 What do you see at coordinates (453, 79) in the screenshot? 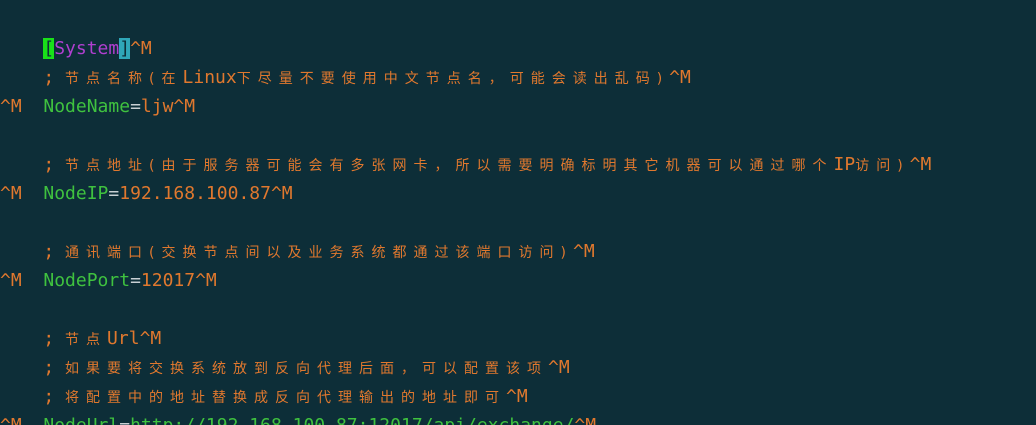
I see `comment-text-cont: 下尽量不要使用中文节点名，可能会读出乱码)` at bounding box center [453, 79].